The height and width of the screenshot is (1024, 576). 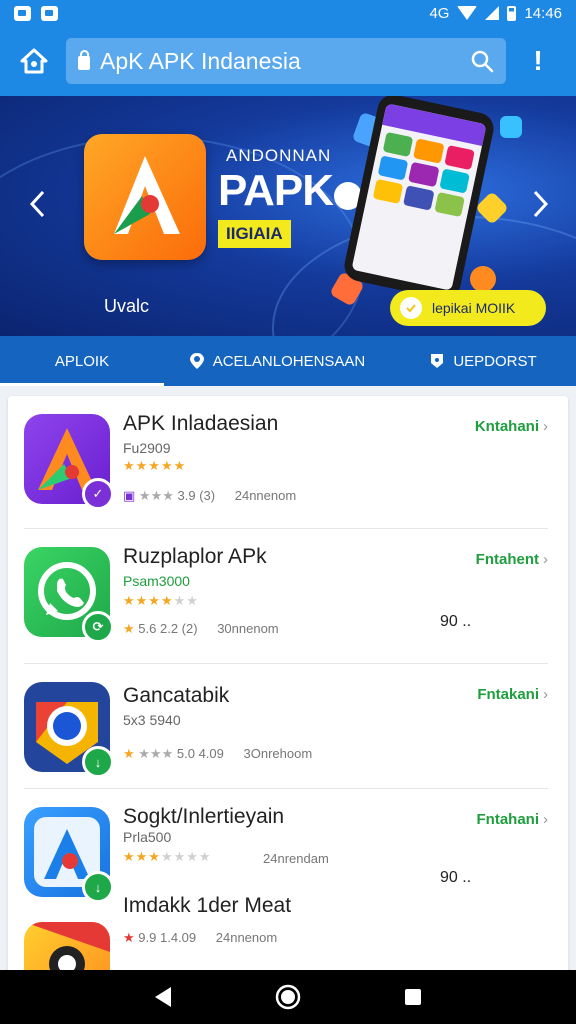 I want to click on home-button, so click(x=34, y=61).